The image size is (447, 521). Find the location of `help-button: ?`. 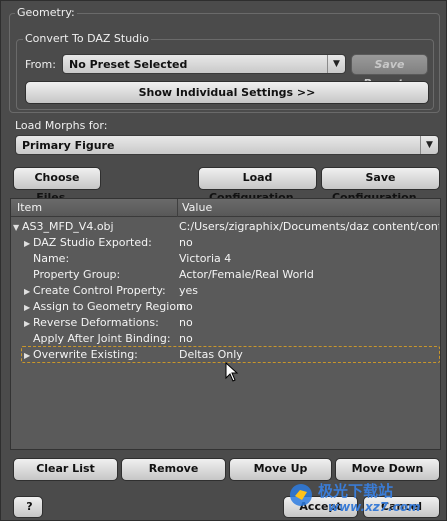

help-button: ? is located at coordinates (28, 507).